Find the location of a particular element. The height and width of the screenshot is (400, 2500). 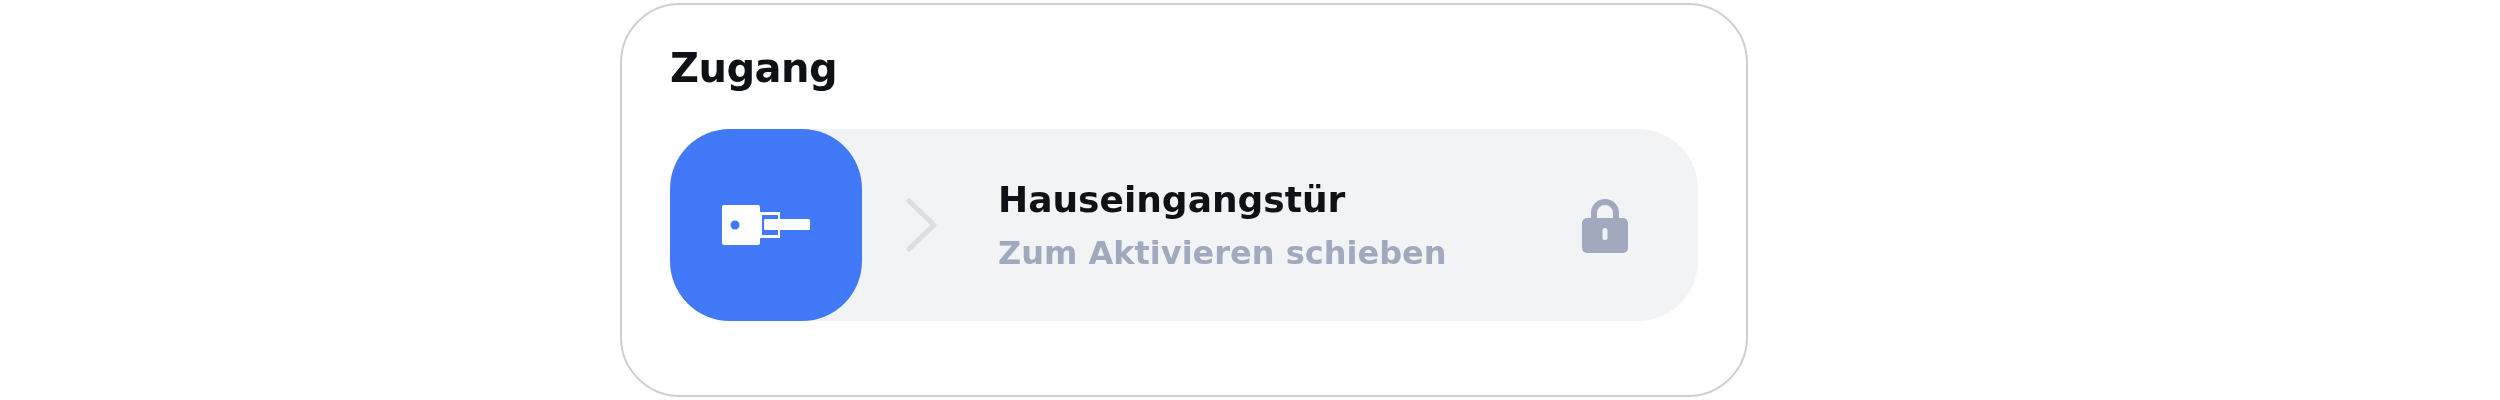

slider-thumb is located at coordinates (766, 225).